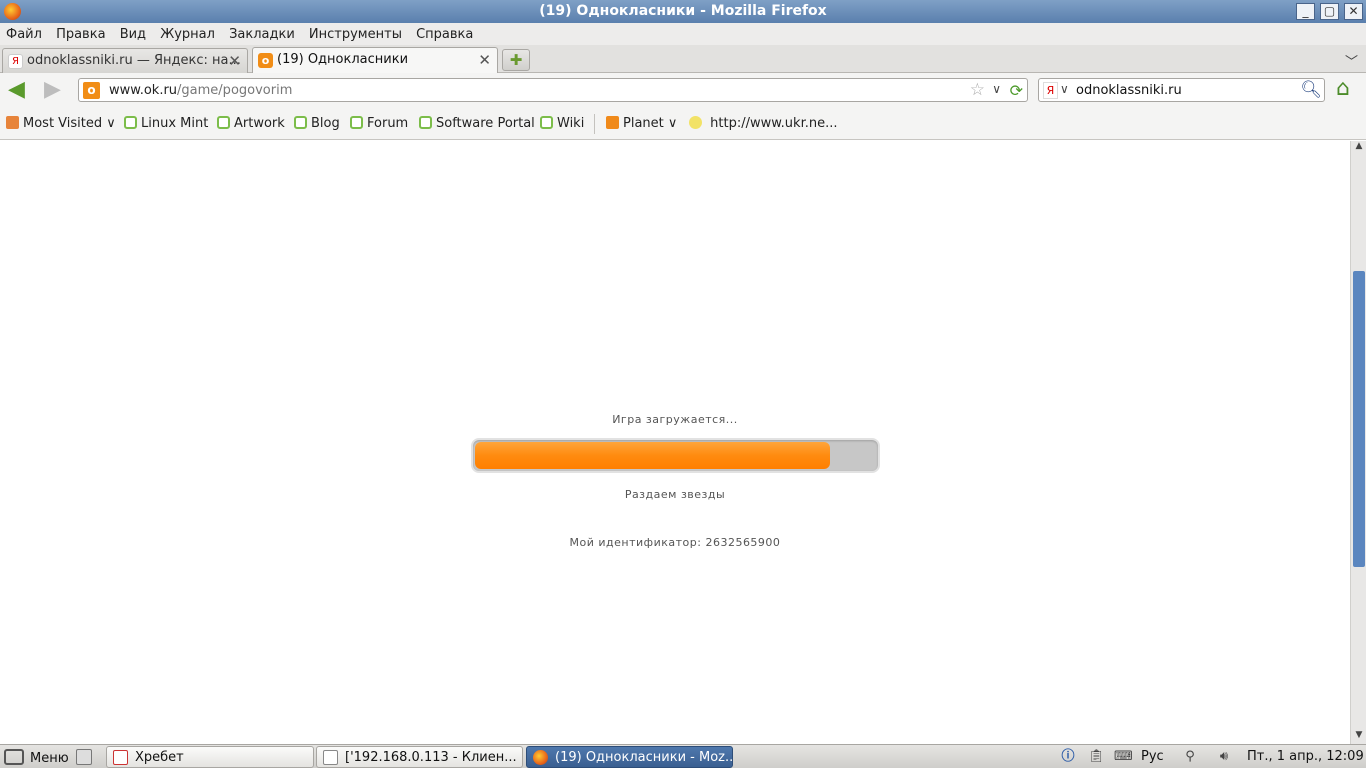 The width and height of the screenshot is (1366, 768). Describe the element at coordinates (84, 757) in the screenshot. I see `show-desktop-icon` at that location.